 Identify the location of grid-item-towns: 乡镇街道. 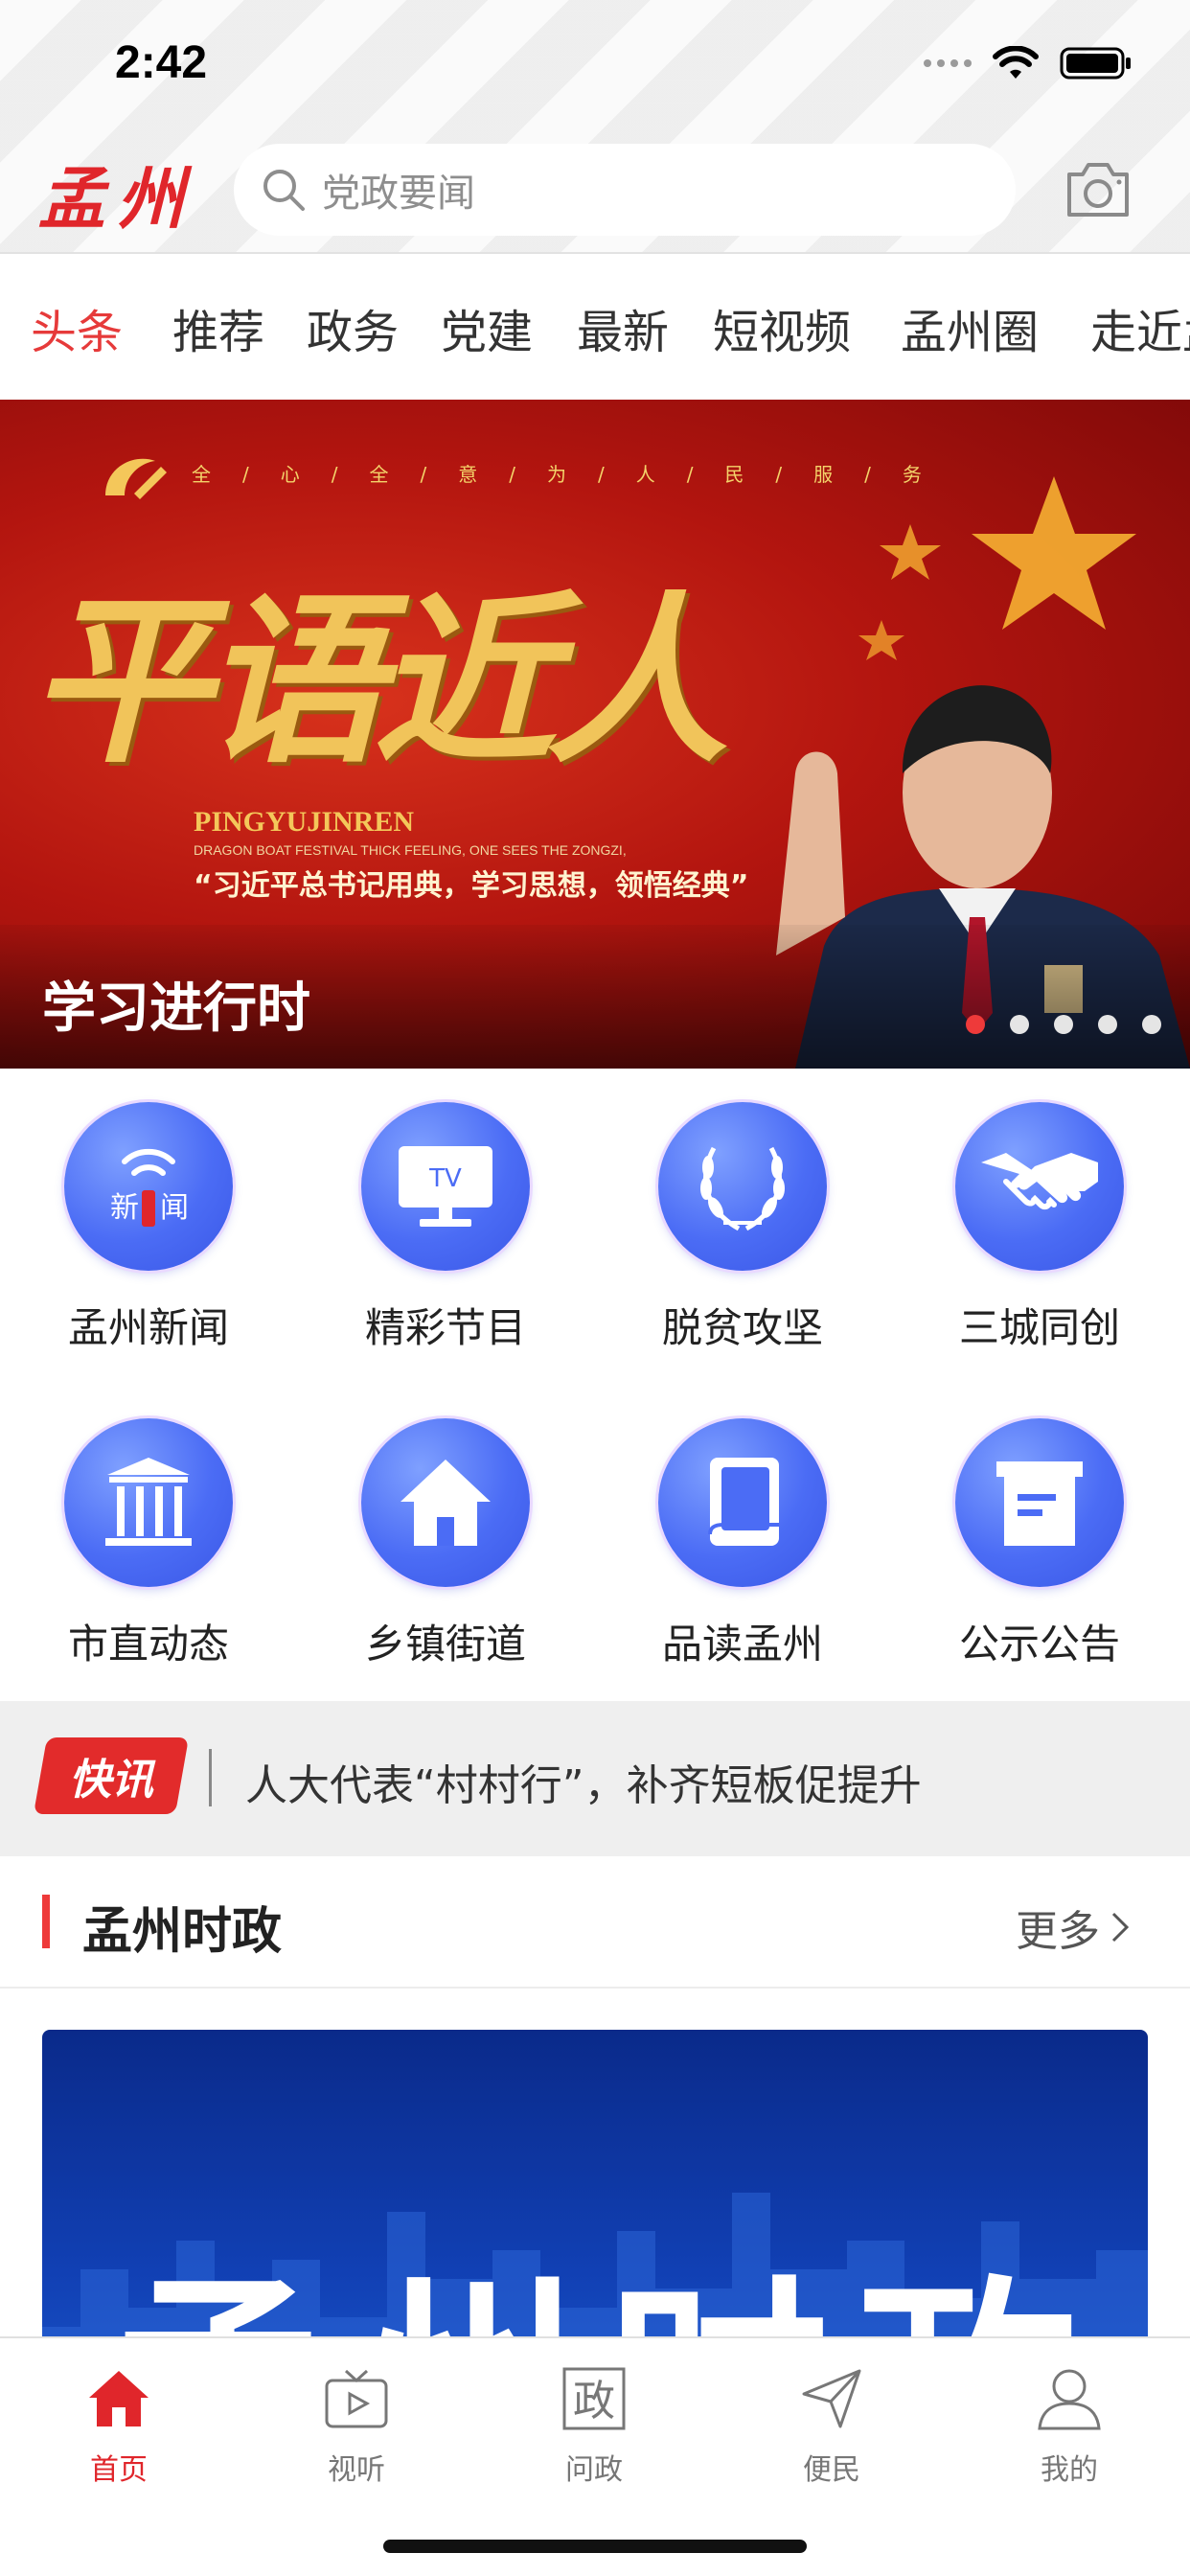
(445, 1544).